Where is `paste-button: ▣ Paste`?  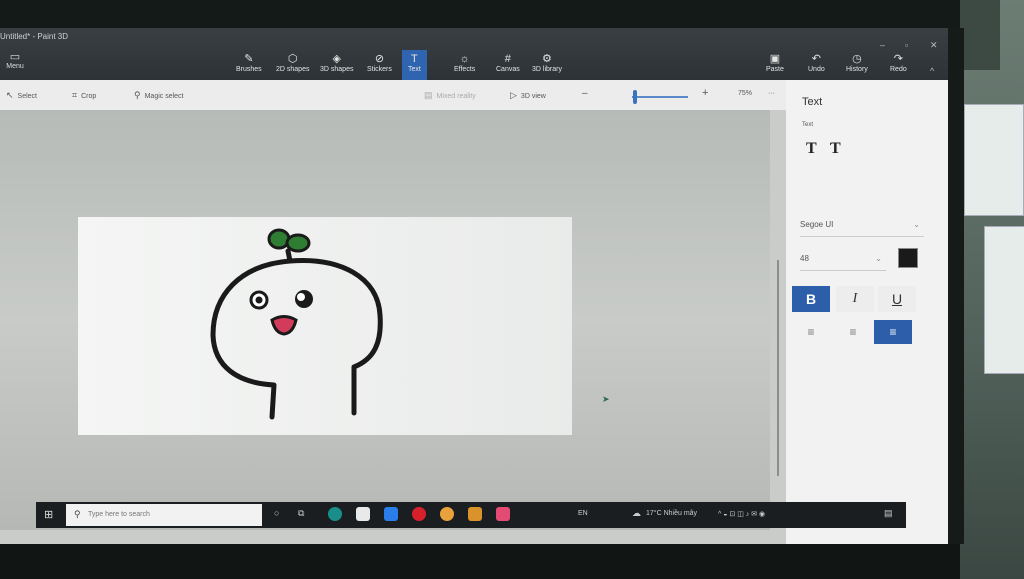
paste-button: ▣ Paste is located at coordinates (775, 62).